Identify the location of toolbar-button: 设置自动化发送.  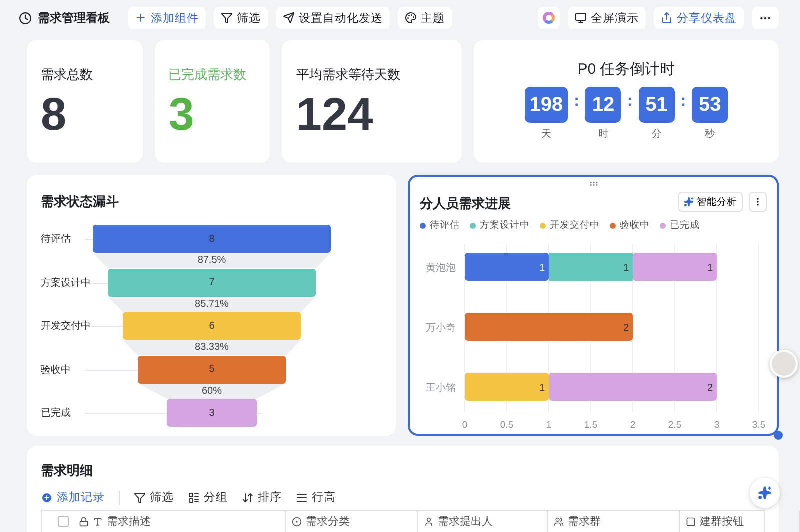
(333, 18).